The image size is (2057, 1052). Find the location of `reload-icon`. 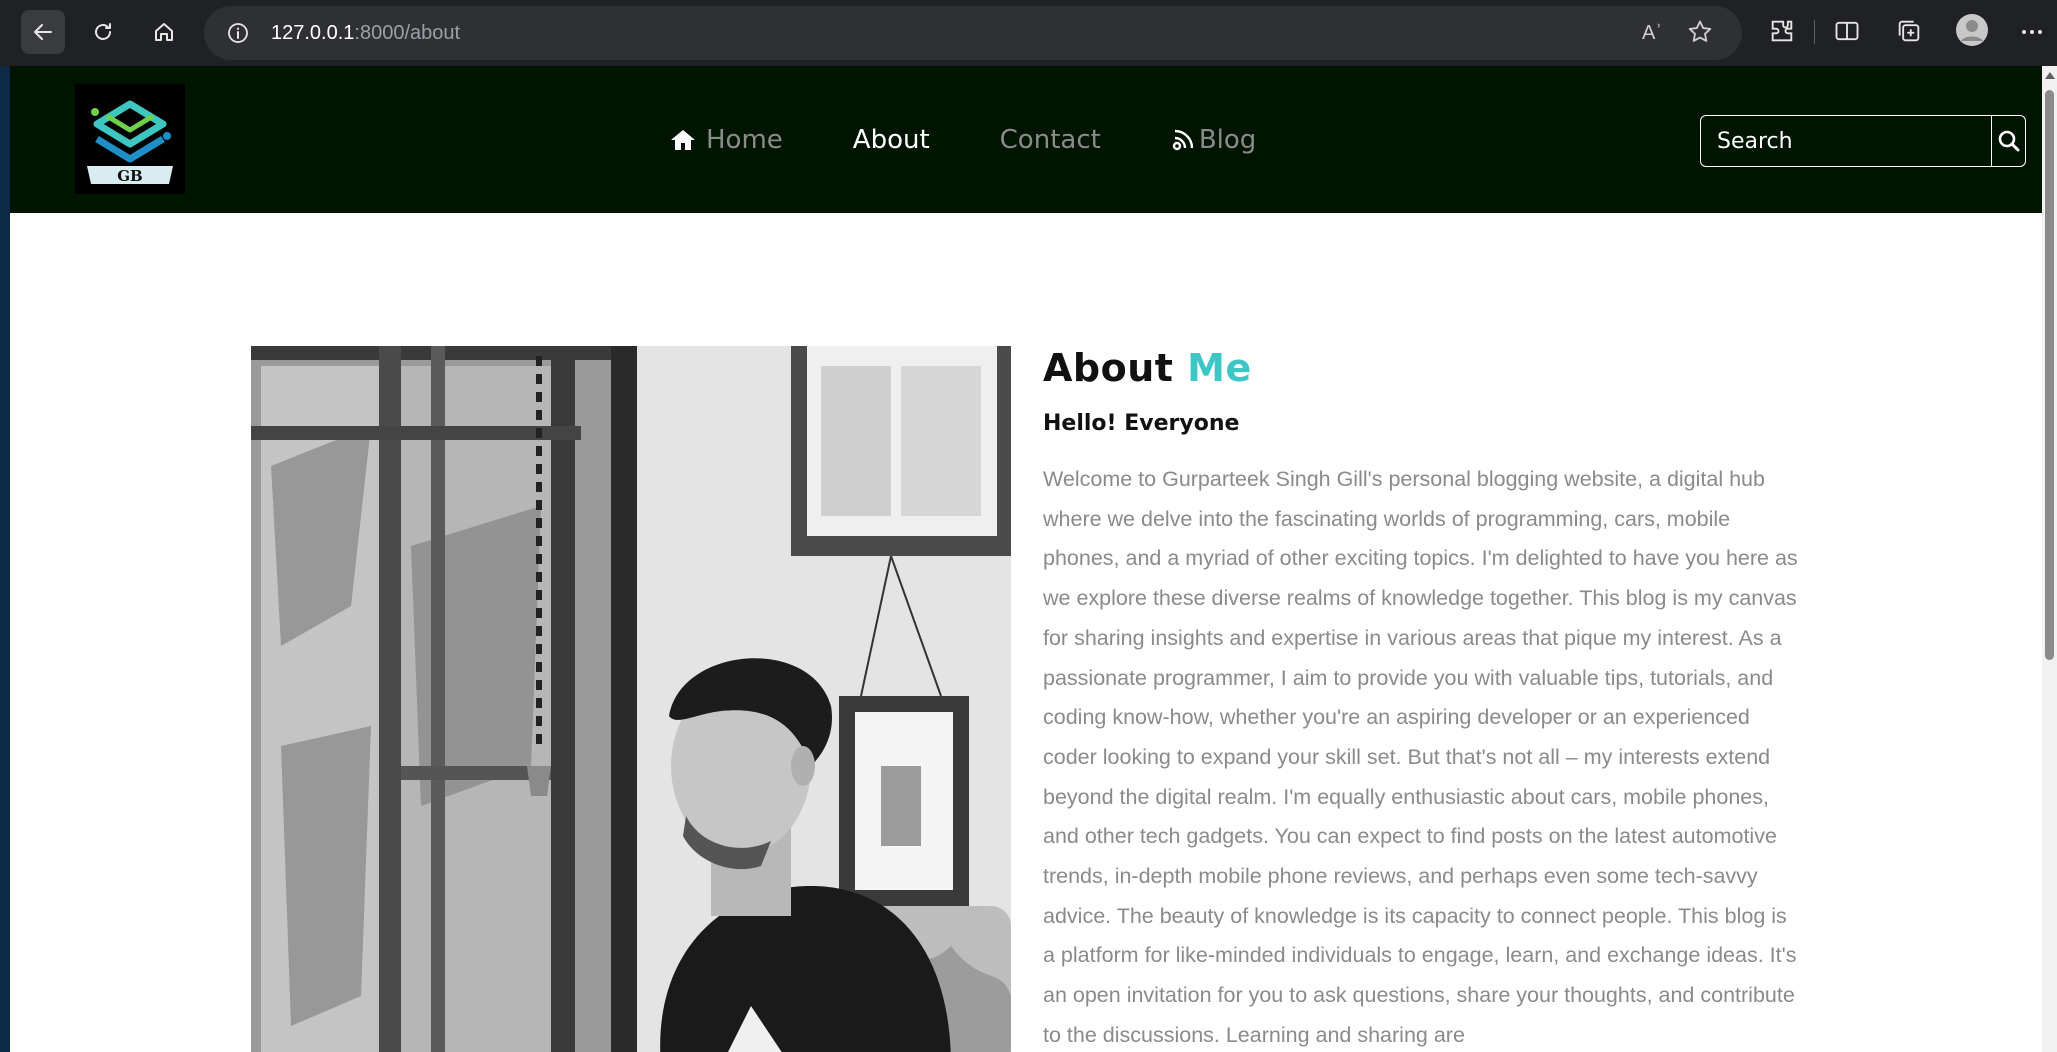

reload-icon is located at coordinates (103, 31).